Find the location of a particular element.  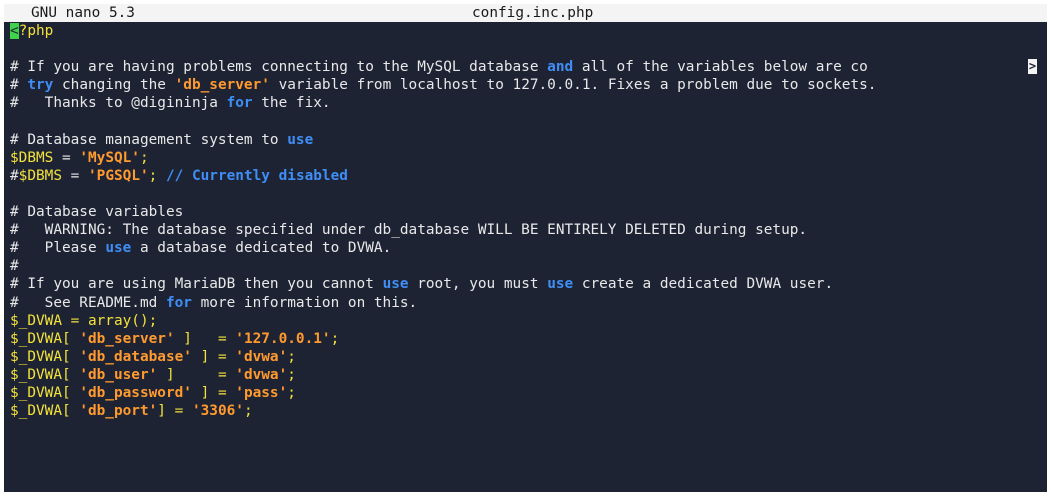

code-line: #$DBMS = 'PGSQL'; // Currently disabled is located at coordinates (525, 176).